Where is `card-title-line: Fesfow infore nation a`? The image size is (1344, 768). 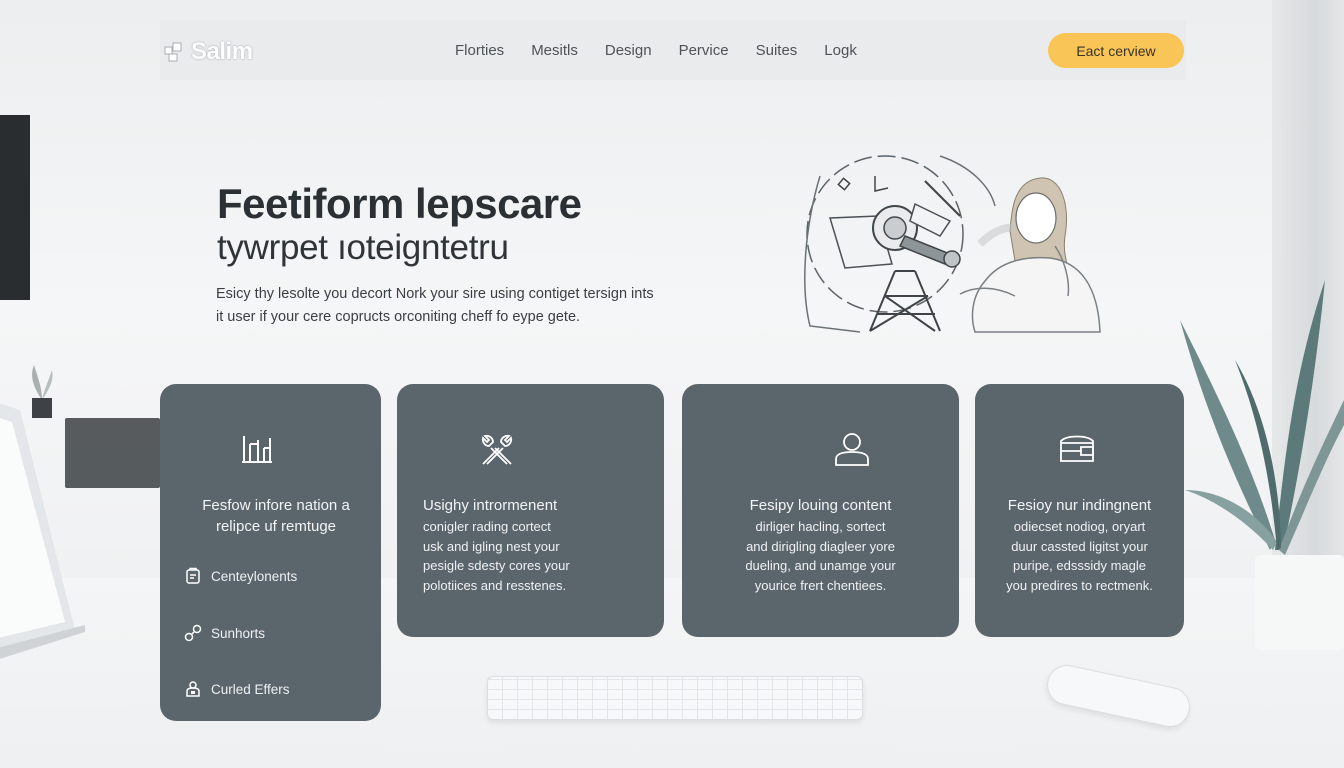 card-title-line: Fesfow infore nation a is located at coordinates (276, 505).